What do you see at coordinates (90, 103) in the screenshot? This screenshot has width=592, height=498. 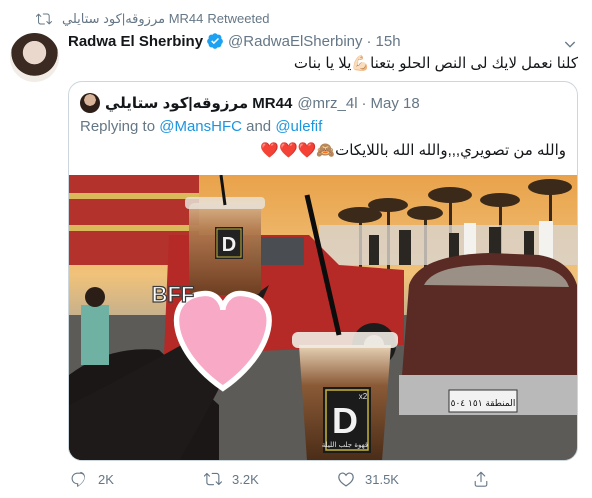 I see `quoted-author-avatar` at bounding box center [90, 103].